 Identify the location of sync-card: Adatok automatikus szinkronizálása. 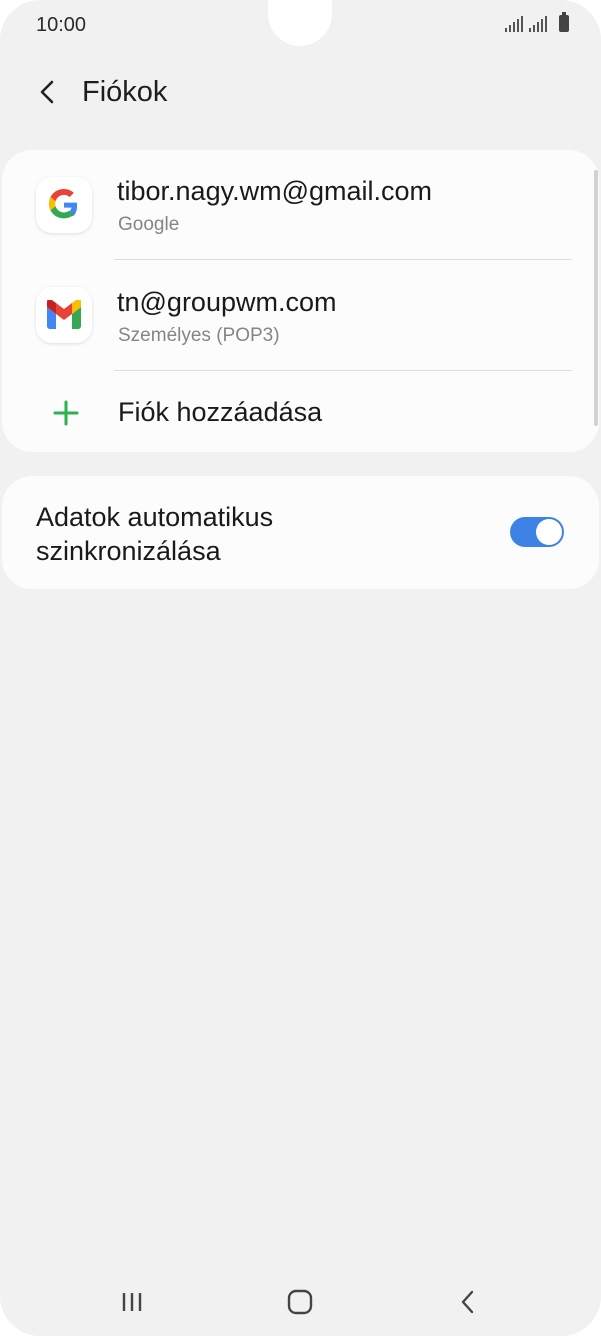
(300, 532).